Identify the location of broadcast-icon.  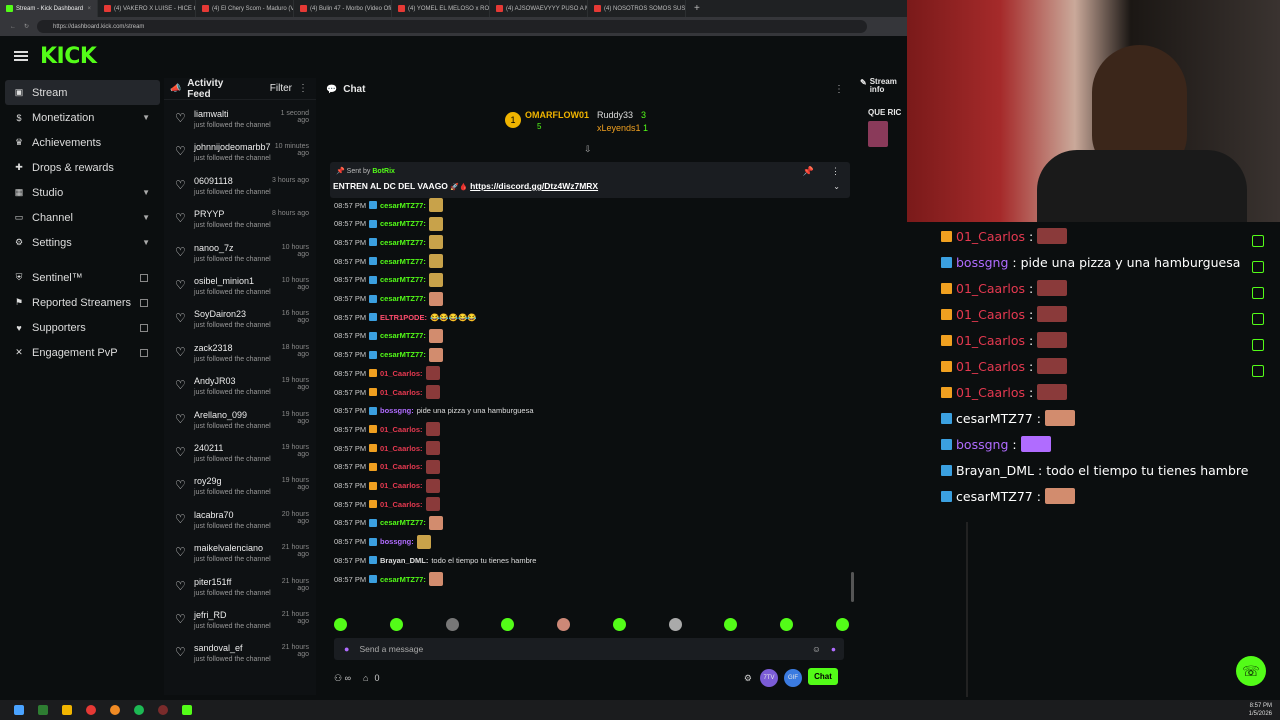
(1258, 293).